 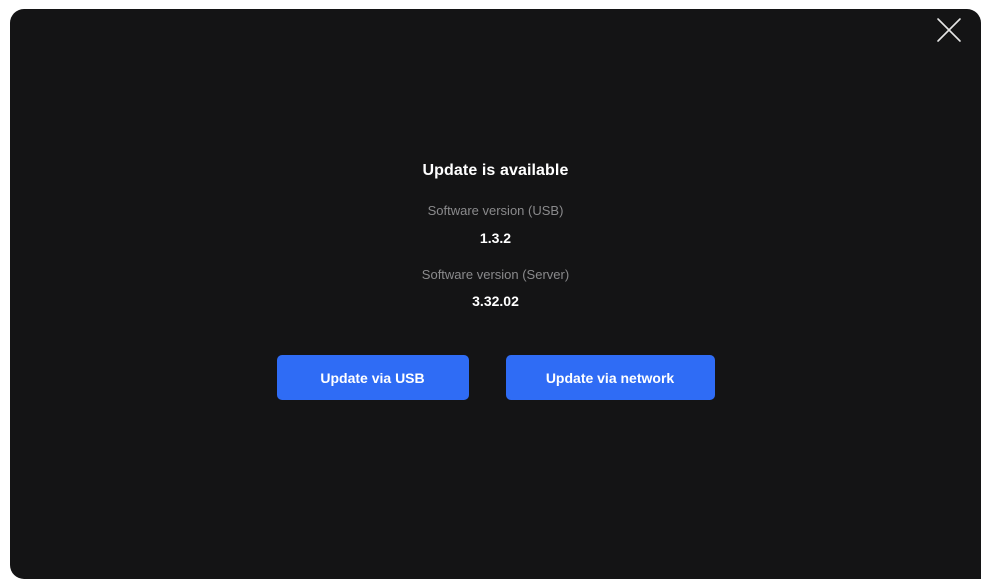 What do you see at coordinates (495, 170) in the screenshot?
I see `dialog-title: Update is available` at bounding box center [495, 170].